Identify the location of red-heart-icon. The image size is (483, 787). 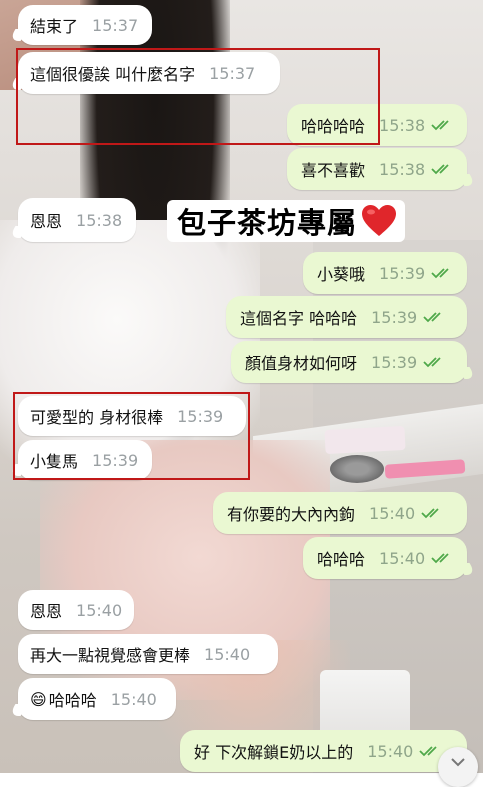
(379, 220).